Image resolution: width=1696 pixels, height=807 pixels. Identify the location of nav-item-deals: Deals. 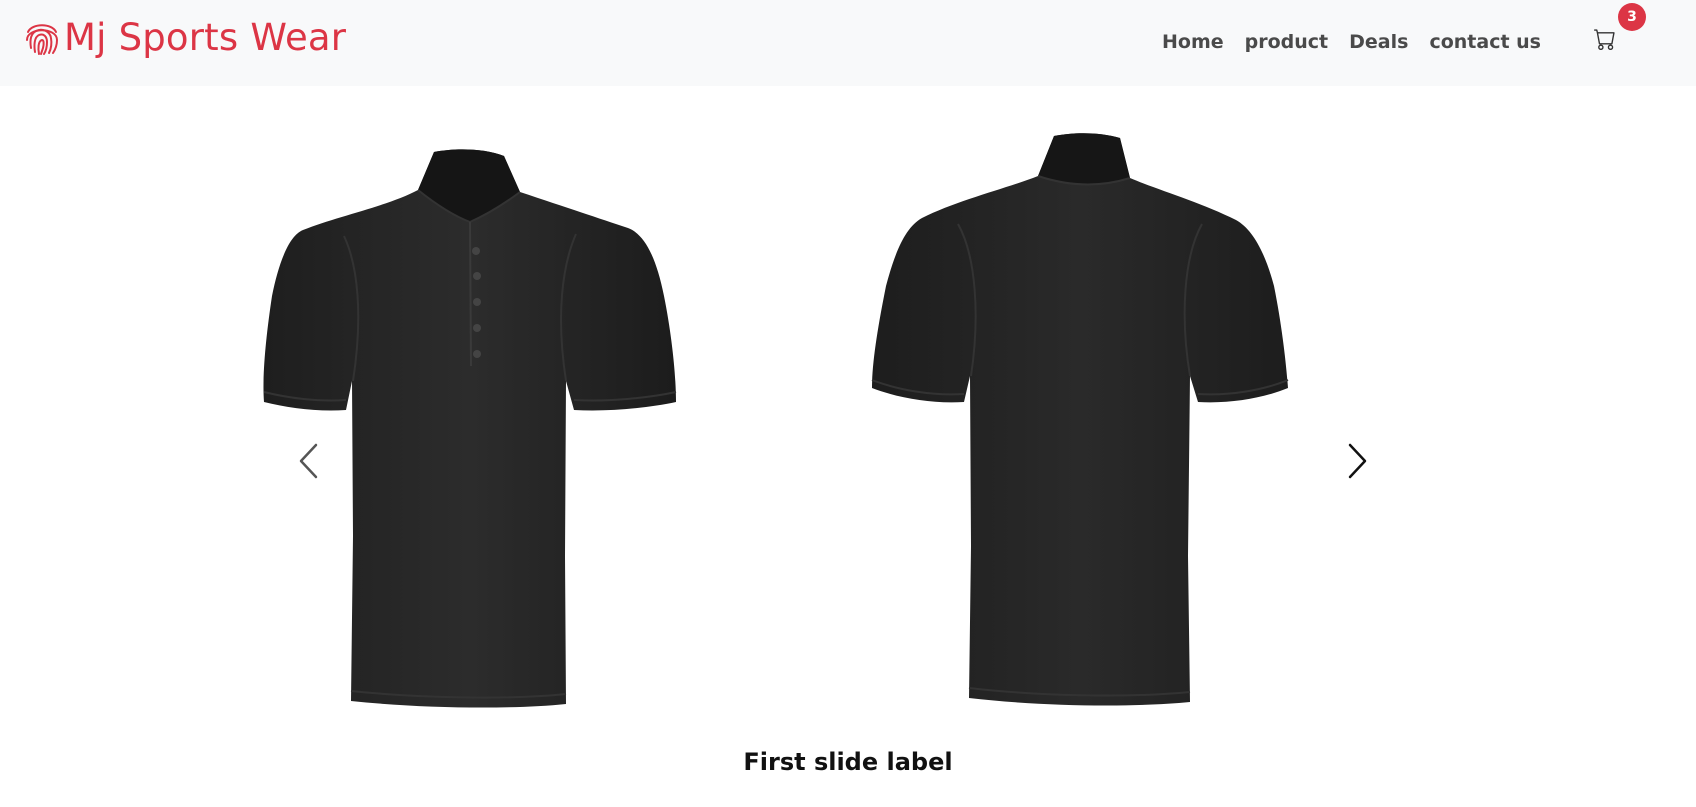
(1378, 42).